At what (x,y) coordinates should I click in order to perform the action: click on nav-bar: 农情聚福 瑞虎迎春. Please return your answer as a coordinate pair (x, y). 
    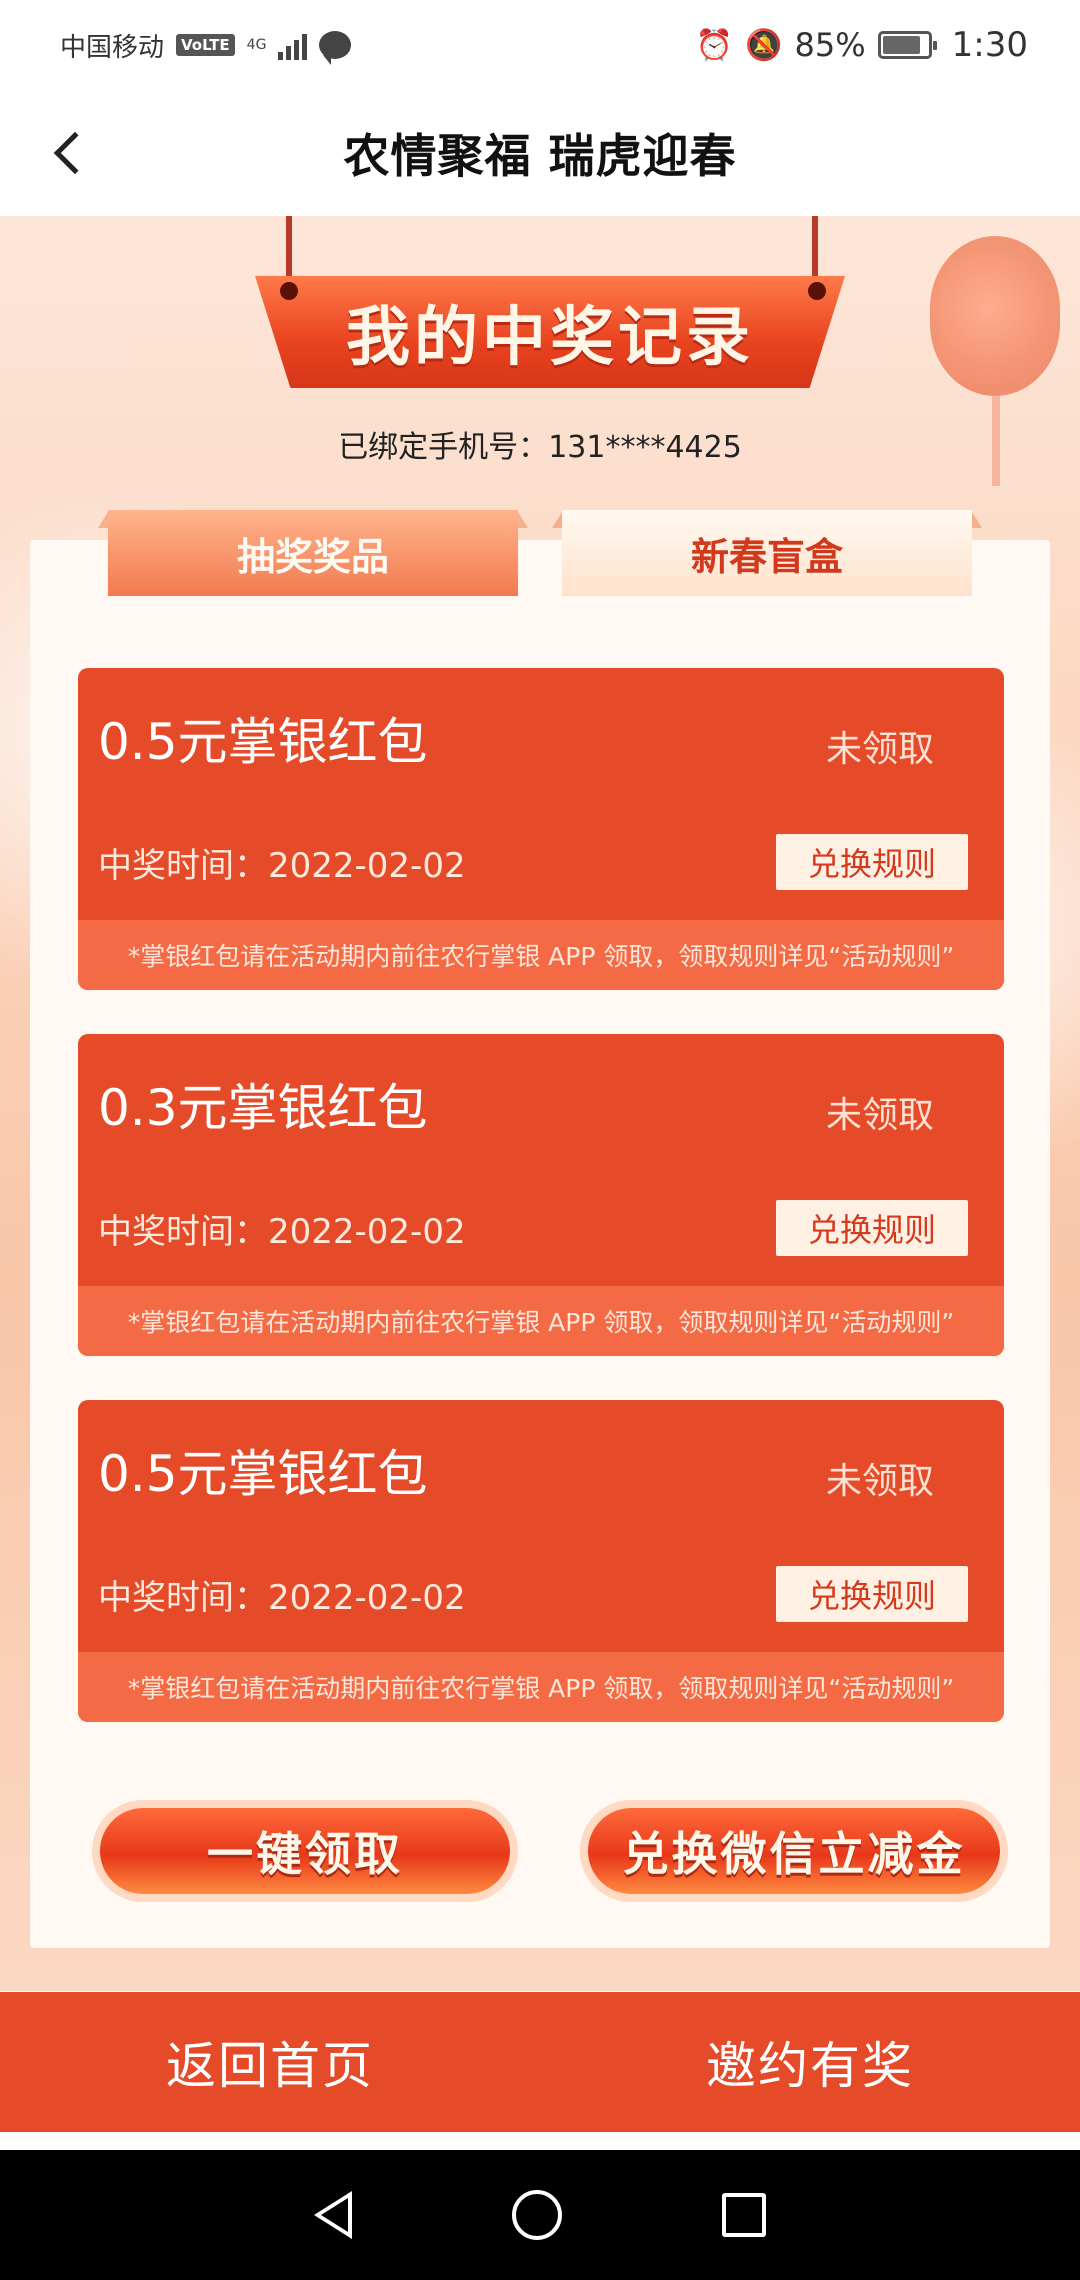
    Looking at the image, I should click on (540, 153).